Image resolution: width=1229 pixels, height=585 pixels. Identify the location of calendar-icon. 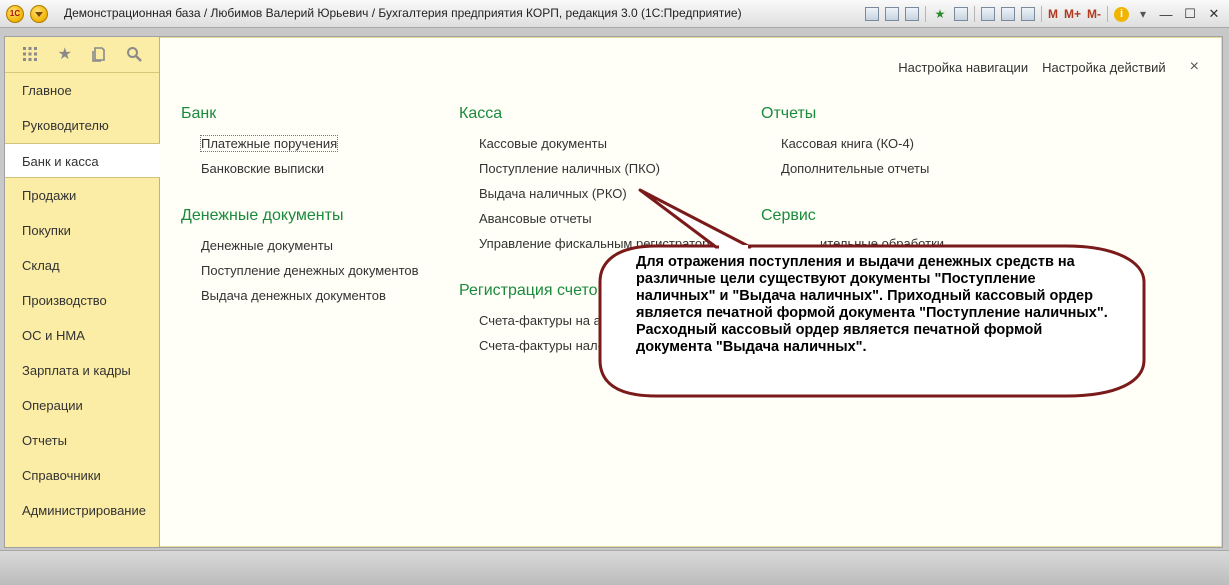
(1007, 14).